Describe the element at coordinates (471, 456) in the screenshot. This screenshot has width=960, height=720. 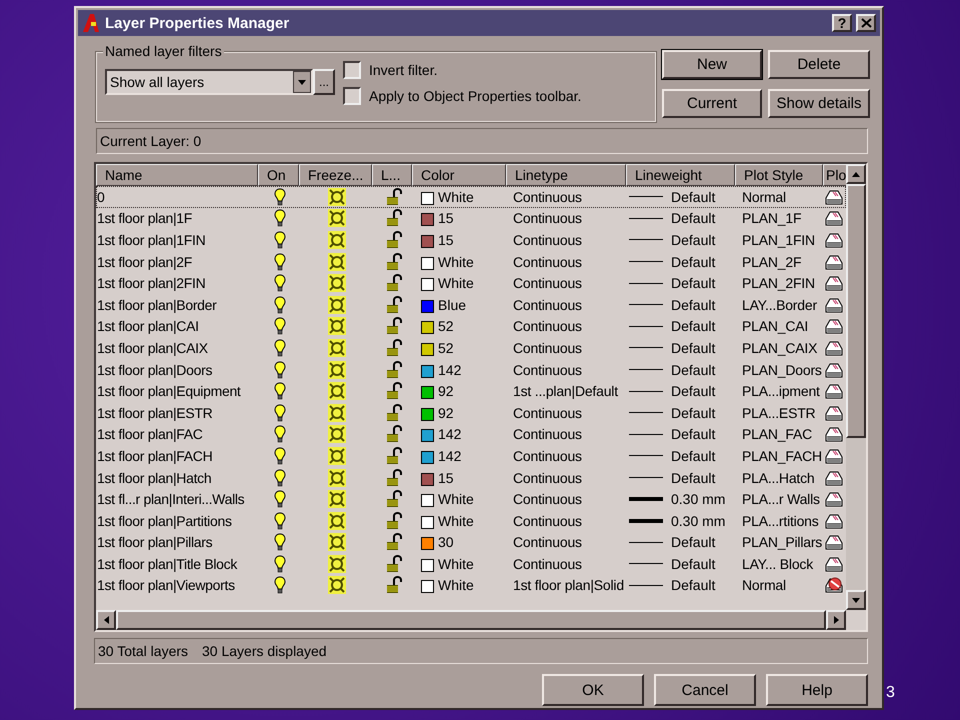
I see `layer-row: 1st floor plan|FACH 142 Continuous Default PLAN_FACH` at that location.